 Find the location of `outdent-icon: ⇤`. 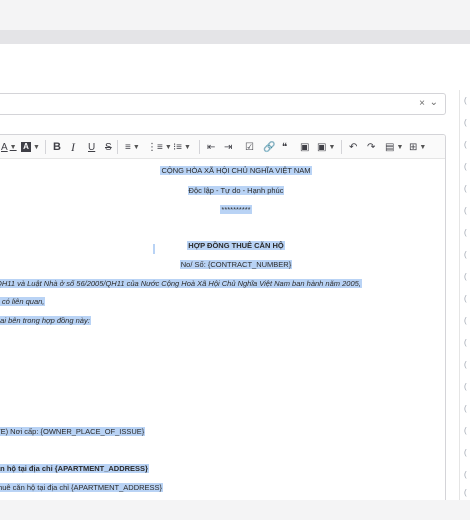

outdent-icon: ⇤ is located at coordinates (211, 147).